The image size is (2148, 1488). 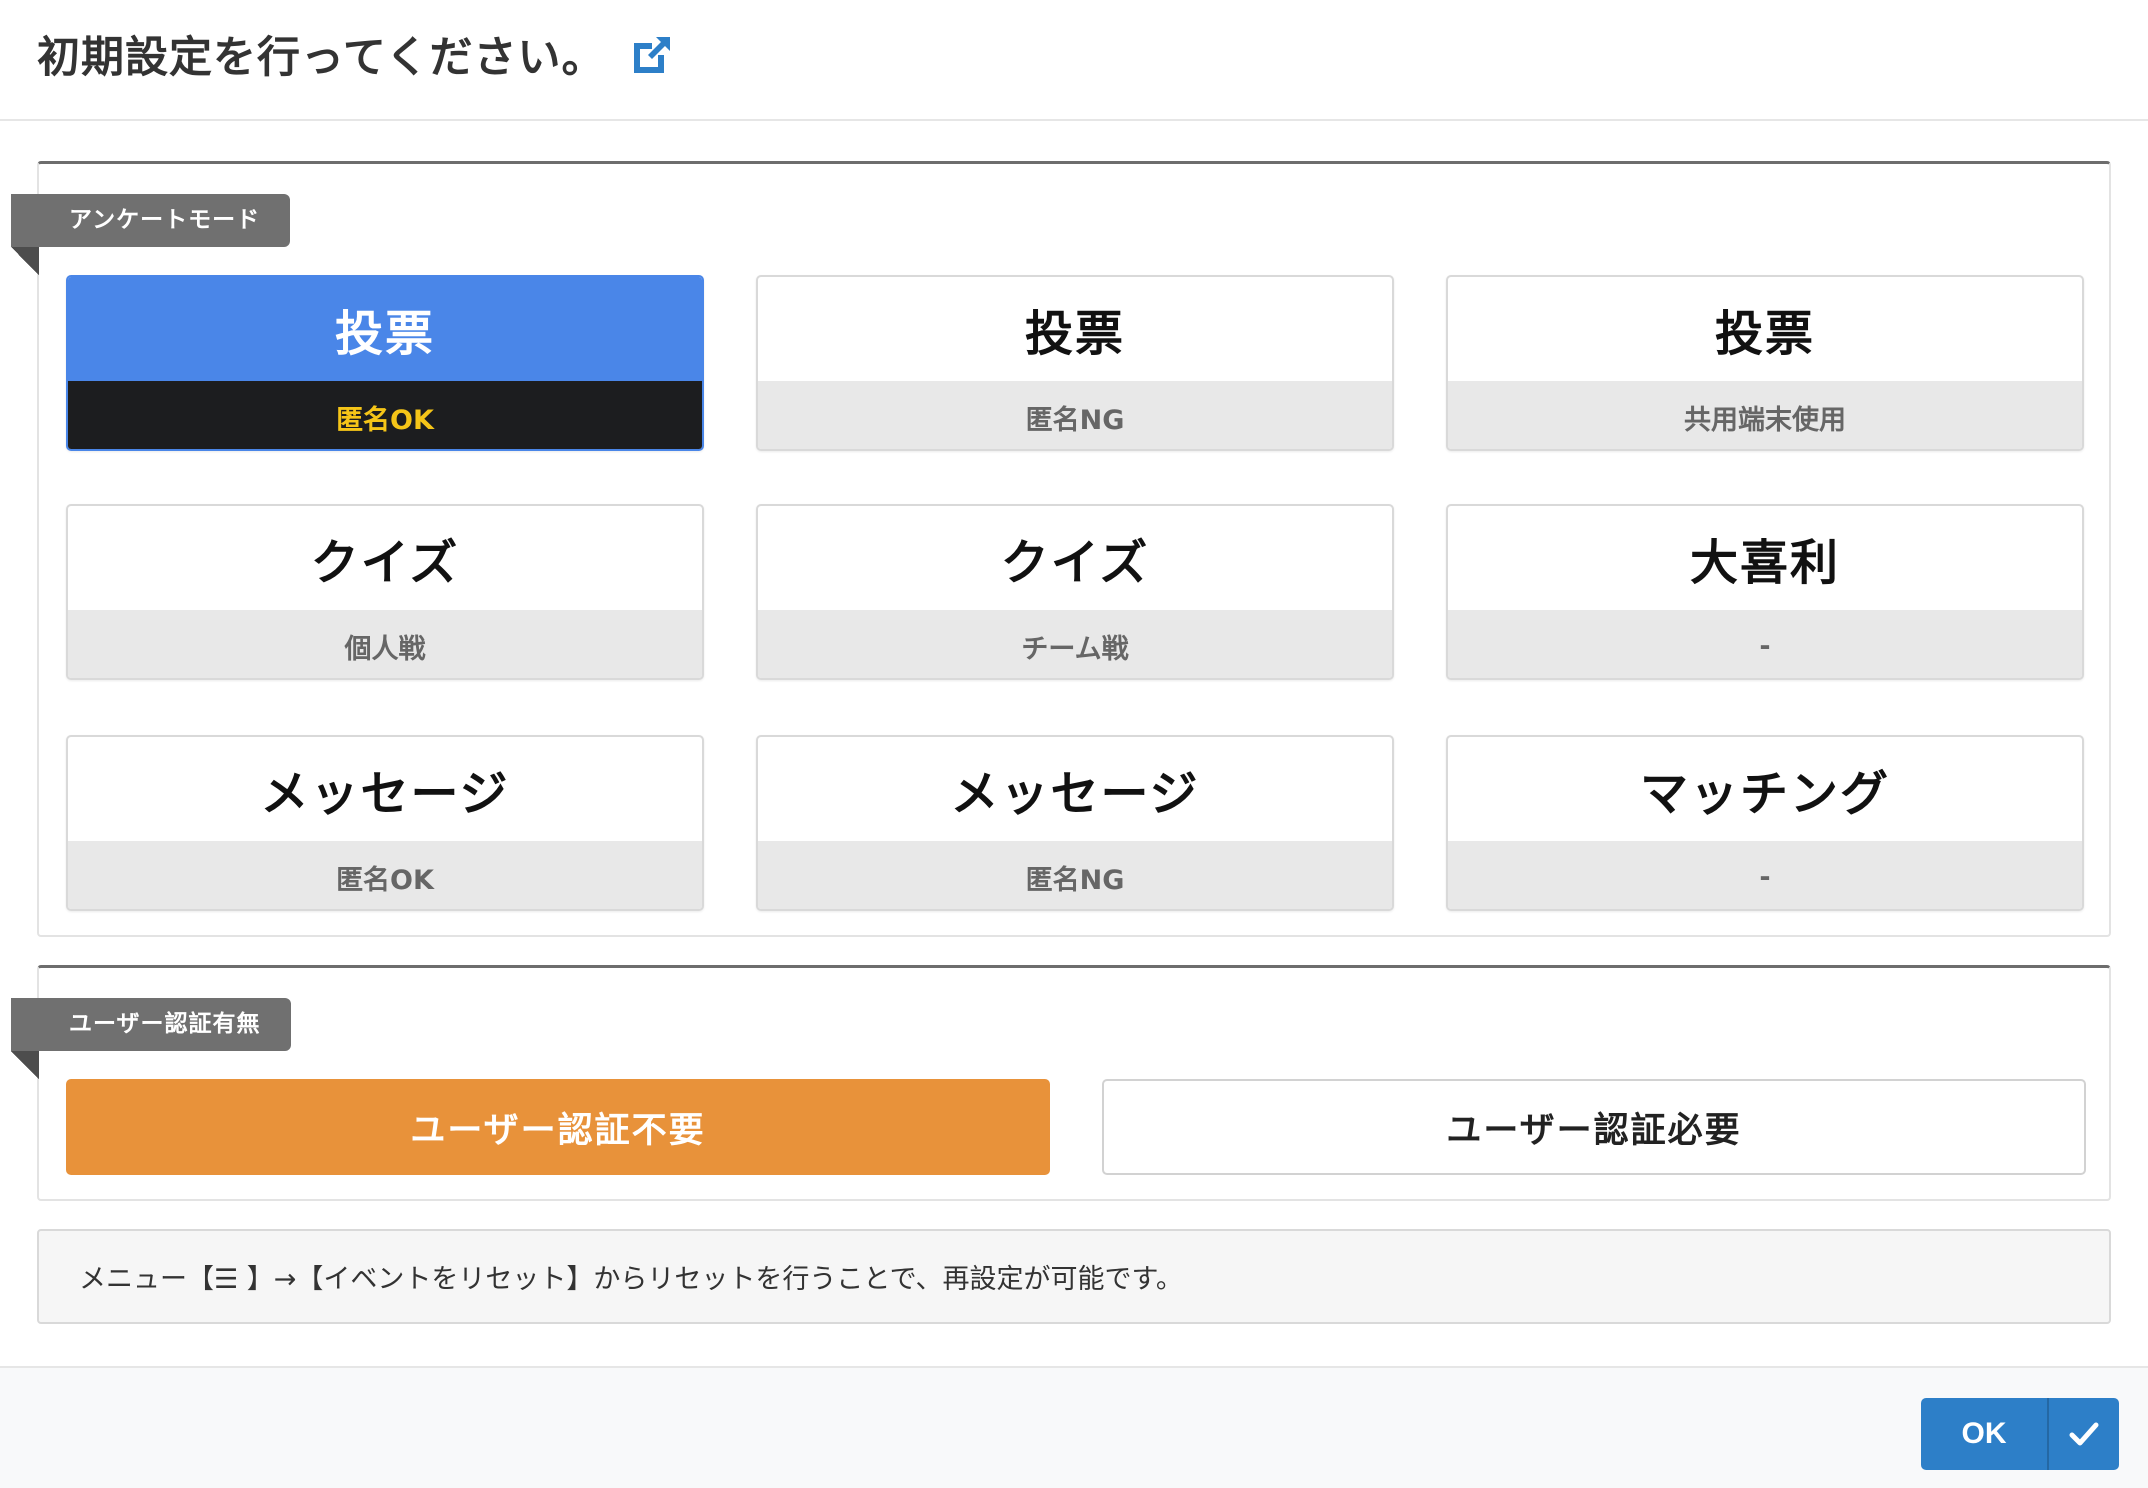 What do you see at coordinates (385, 592) in the screenshot?
I see `mode-card-quiz-individual: クイズ 個人戦` at bounding box center [385, 592].